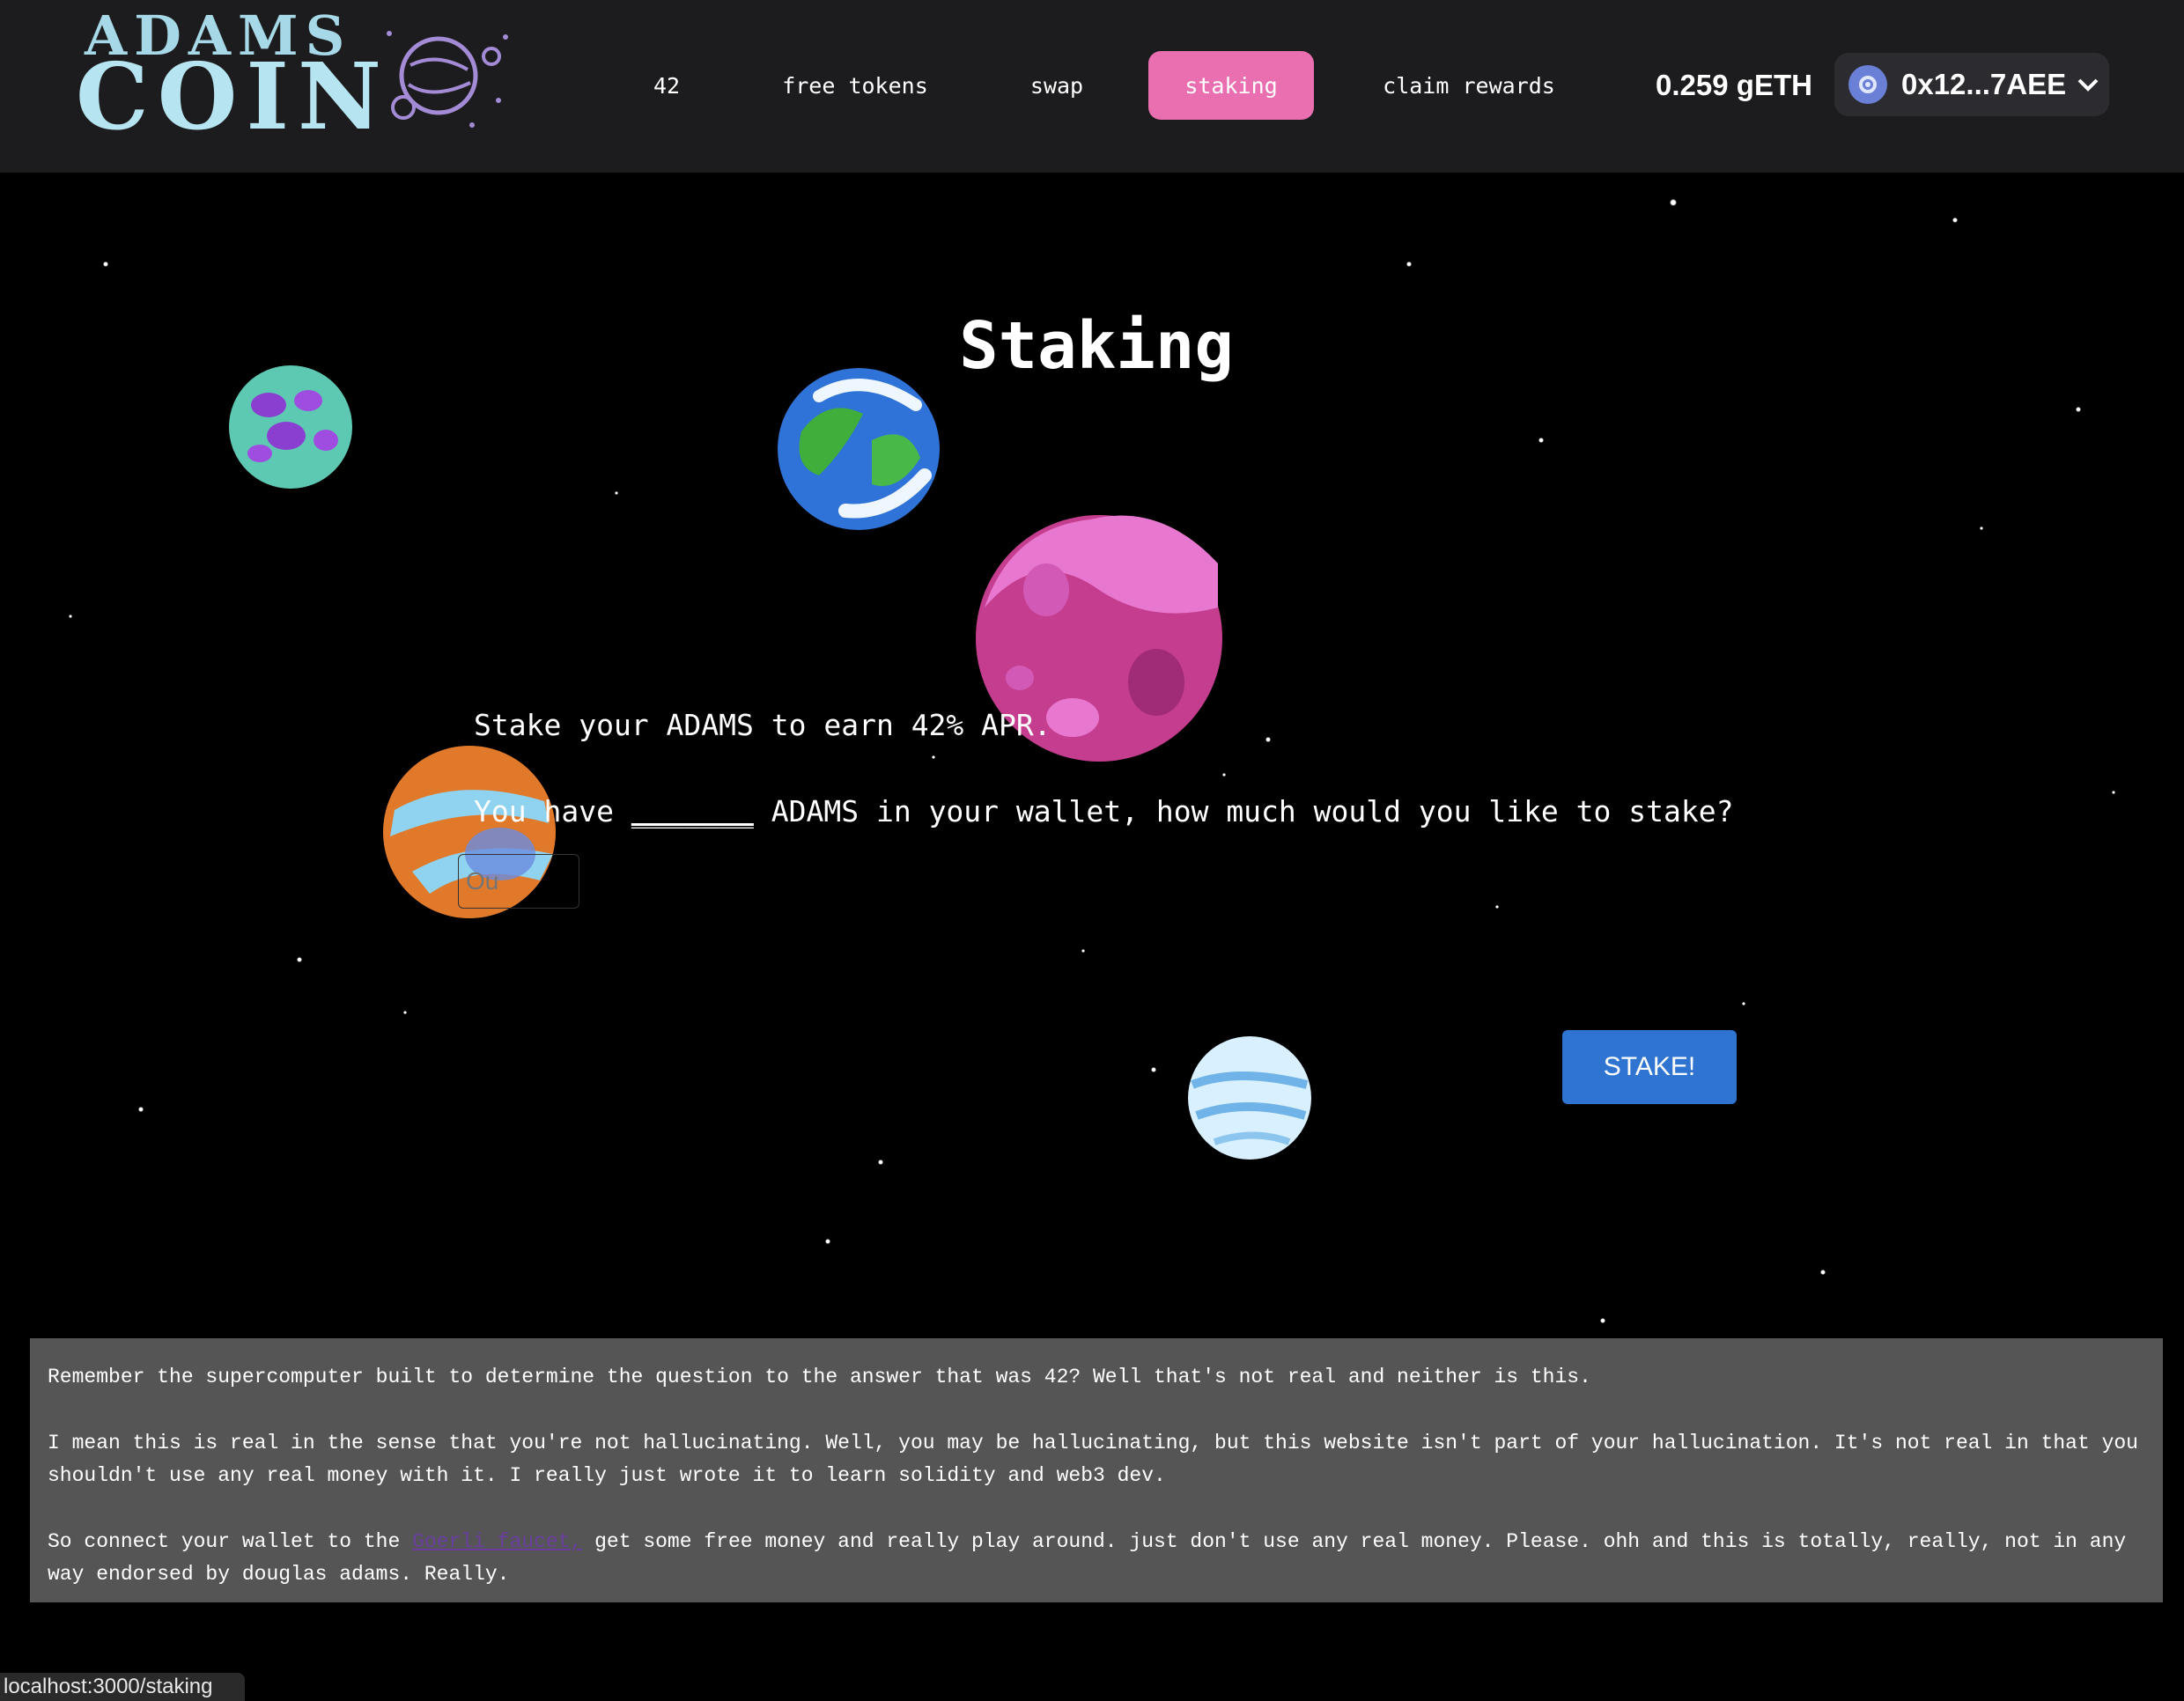  I want to click on browser-status-url: localhost:3000/staking, so click(122, 1687).